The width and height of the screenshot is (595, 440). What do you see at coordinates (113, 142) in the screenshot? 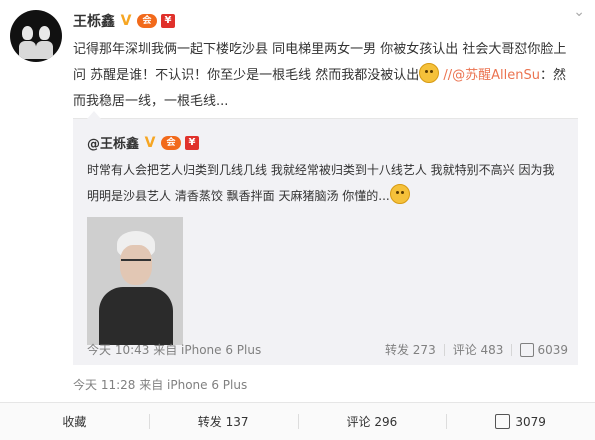
I see `repost-author: @王栎鑫` at bounding box center [113, 142].